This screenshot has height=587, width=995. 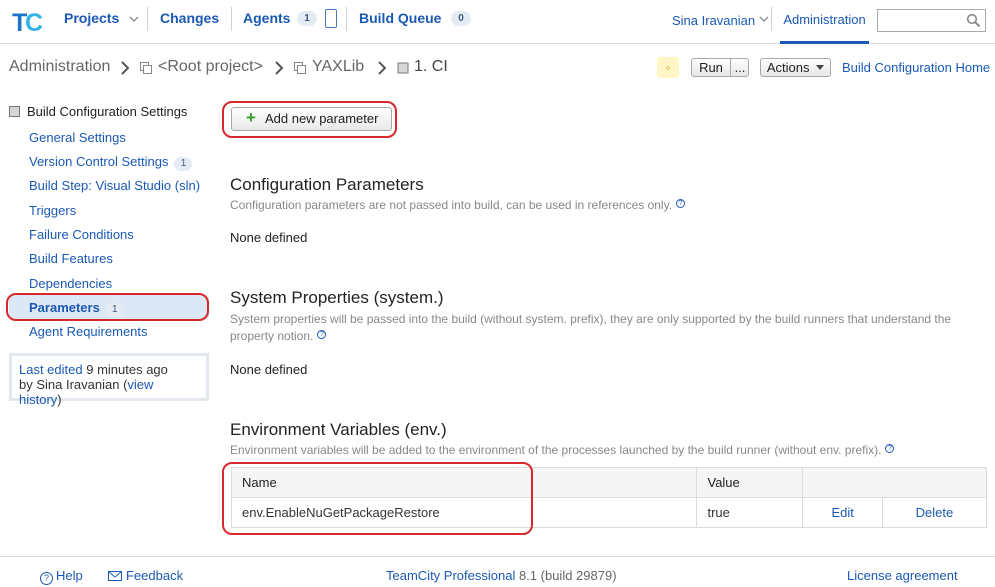 What do you see at coordinates (51, 369) in the screenshot?
I see `last-edited-link: Last edited` at bounding box center [51, 369].